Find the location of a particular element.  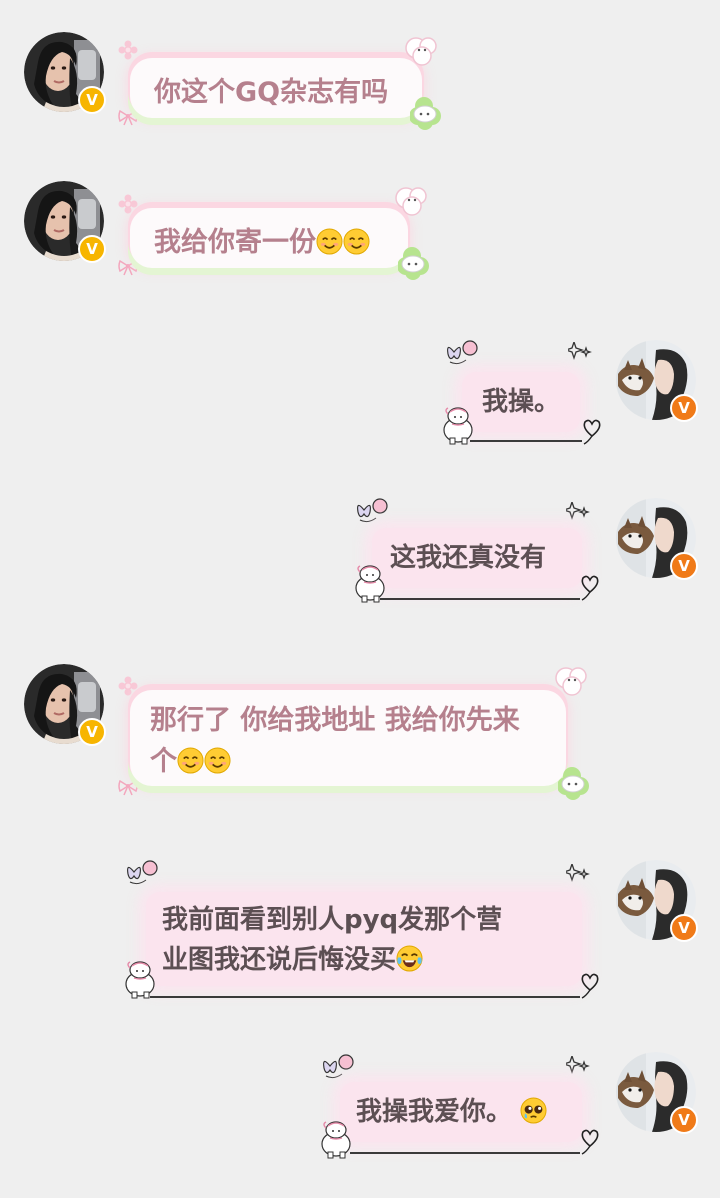

message-bubble: 我操我爱你。 is located at coordinates (461, 1112).